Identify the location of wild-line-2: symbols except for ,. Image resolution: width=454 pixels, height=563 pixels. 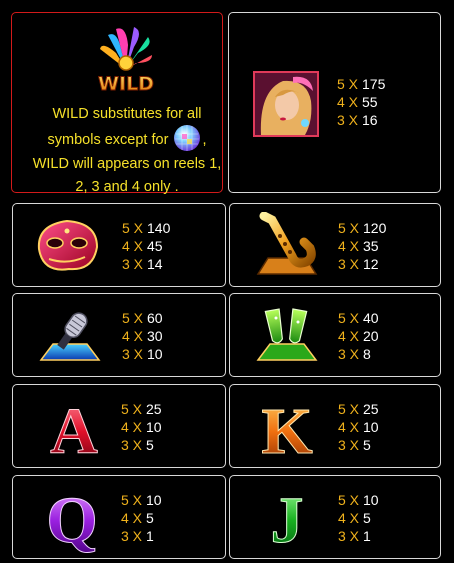
(127, 138).